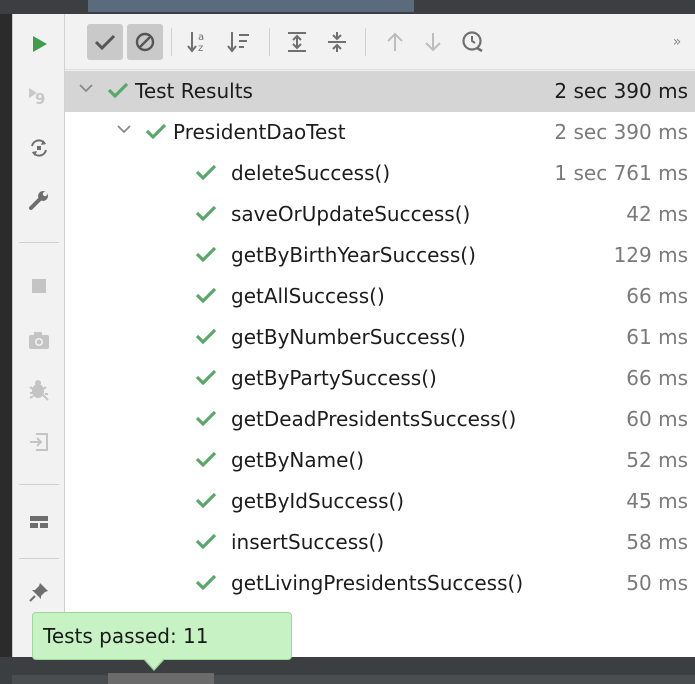 Image resolution: width=695 pixels, height=684 pixels. Describe the element at coordinates (311, 173) in the screenshot. I see `test-name-label: deleteSuccess()` at that location.